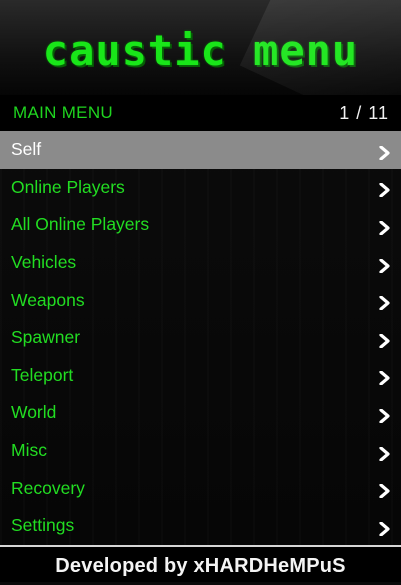 The image size is (401, 585). I want to click on menu-item-label: Misc, so click(29, 450).